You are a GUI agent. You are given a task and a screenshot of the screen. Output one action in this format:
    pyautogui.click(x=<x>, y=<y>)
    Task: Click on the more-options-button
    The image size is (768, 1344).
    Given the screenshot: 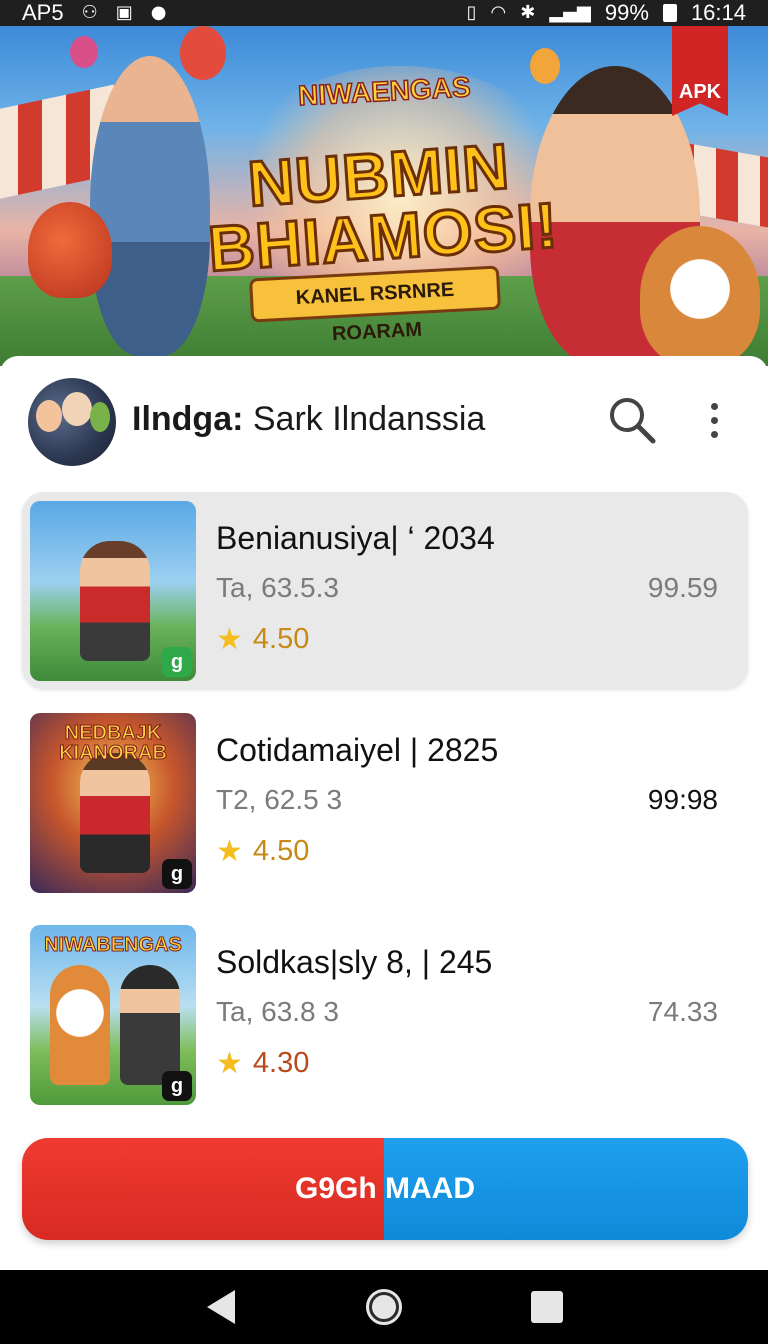 What is the action you would take?
    pyautogui.click(x=714, y=420)
    